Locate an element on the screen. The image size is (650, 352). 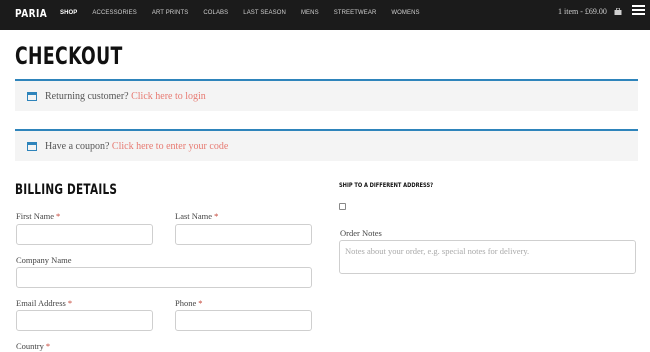
order-notes-label: Order Notes is located at coordinates (361, 233).